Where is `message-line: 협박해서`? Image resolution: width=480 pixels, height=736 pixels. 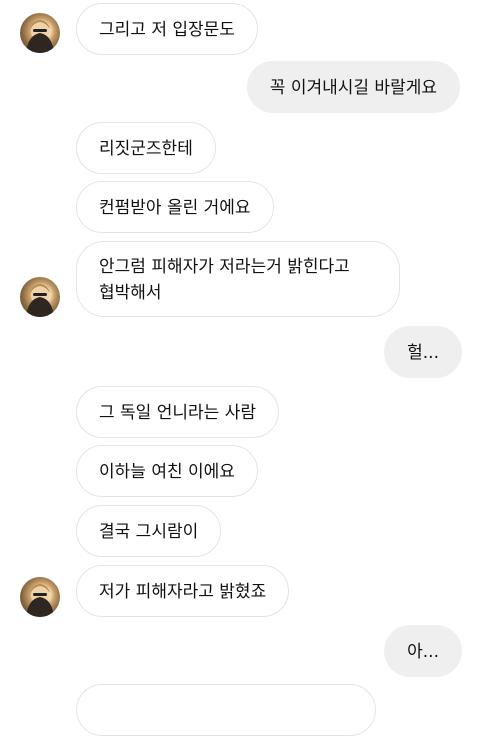
message-line: 협박해서 is located at coordinates (130, 293).